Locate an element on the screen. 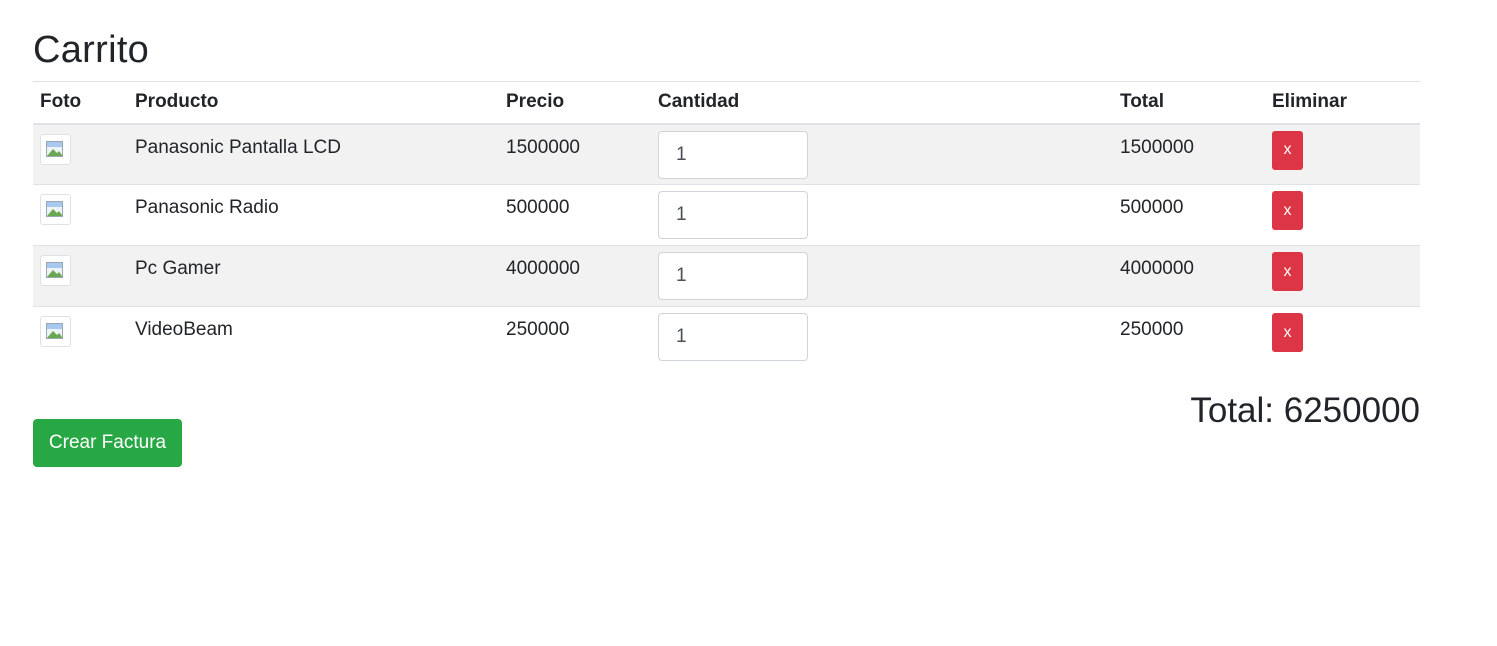 This screenshot has width=1497, height=646. precio-cell: 4000000 is located at coordinates (575, 276).